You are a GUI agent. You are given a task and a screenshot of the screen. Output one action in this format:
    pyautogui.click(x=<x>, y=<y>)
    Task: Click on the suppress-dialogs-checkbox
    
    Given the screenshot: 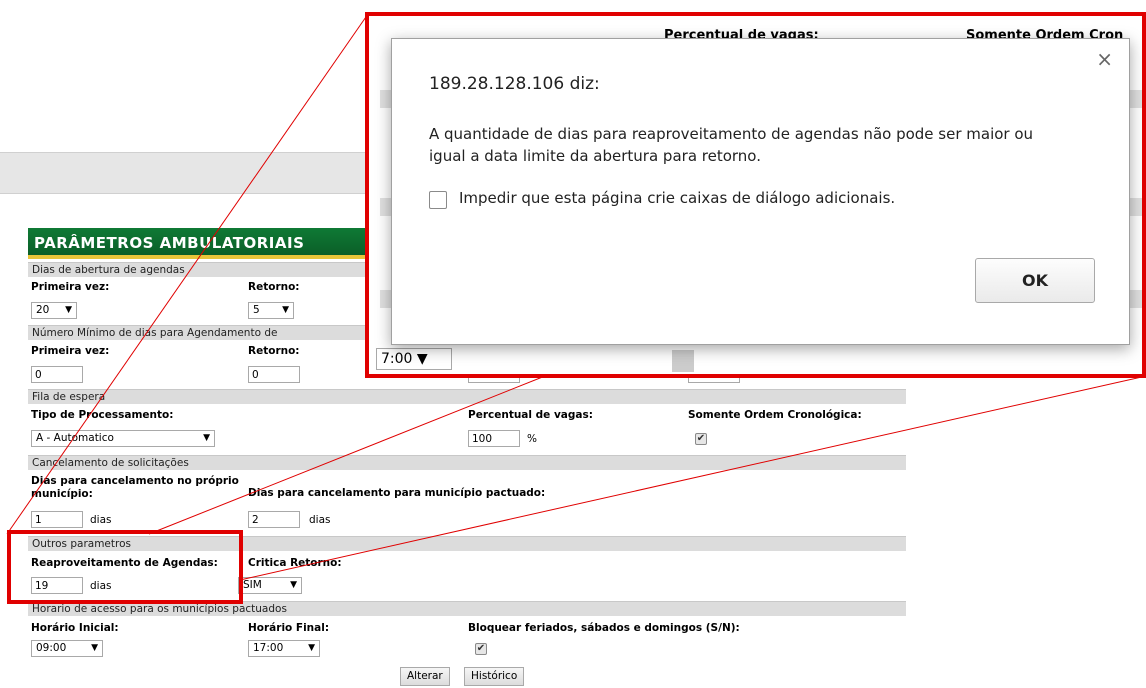 What is the action you would take?
    pyautogui.click(x=438, y=200)
    